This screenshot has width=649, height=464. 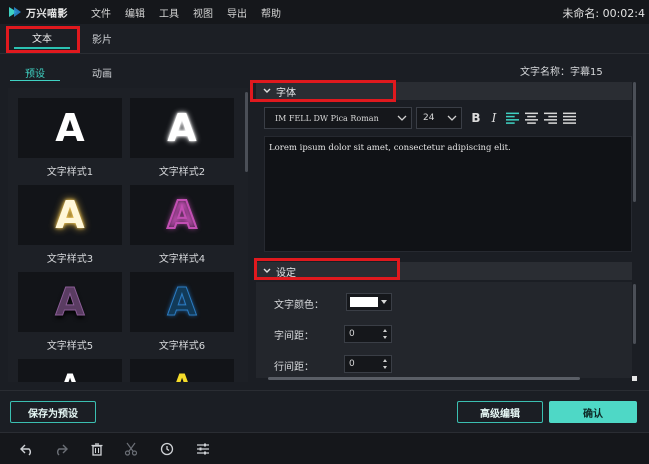 What do you see at coordinates (324, 39) in the screenshot?
I see `tab-row: 文本 影片` at bounding box center [324, 39].